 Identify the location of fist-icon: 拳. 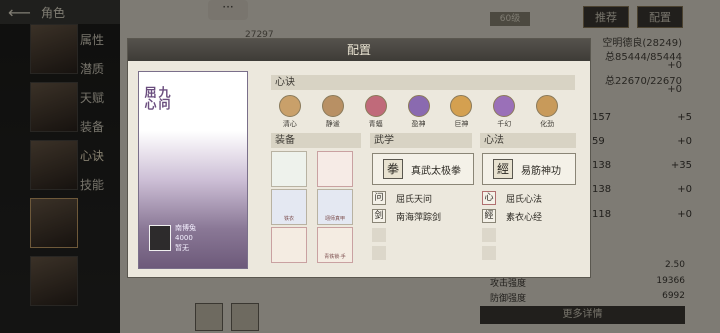
(393, 169).